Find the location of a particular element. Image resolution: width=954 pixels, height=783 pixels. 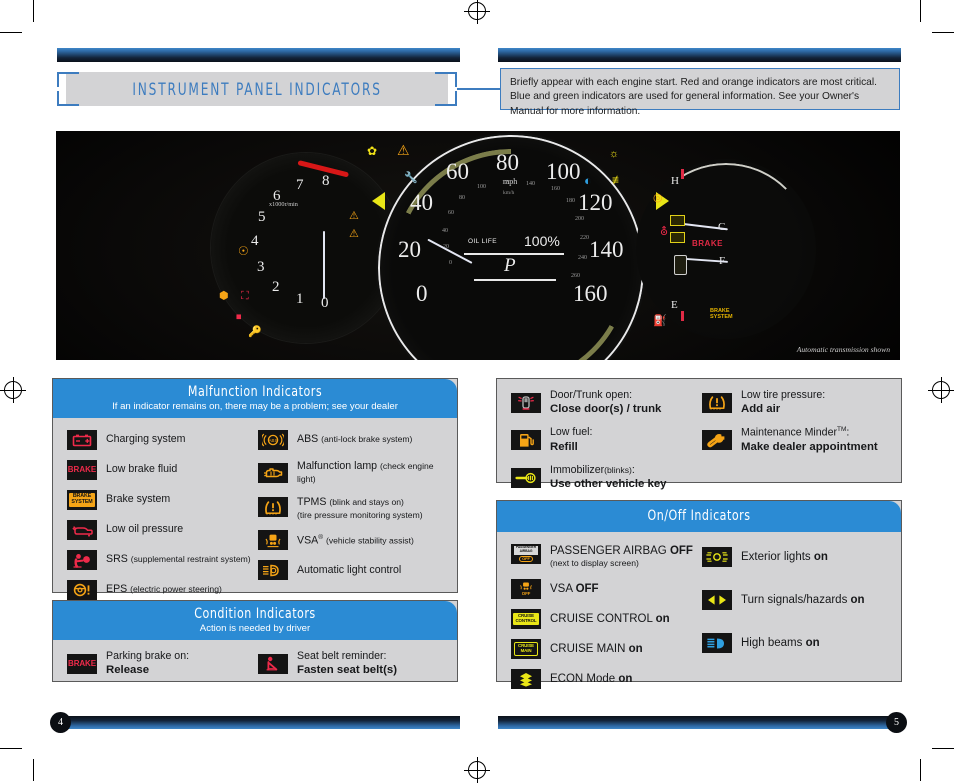

list-item-label: Low fuel: Refill is located at coordinates (571, 439).